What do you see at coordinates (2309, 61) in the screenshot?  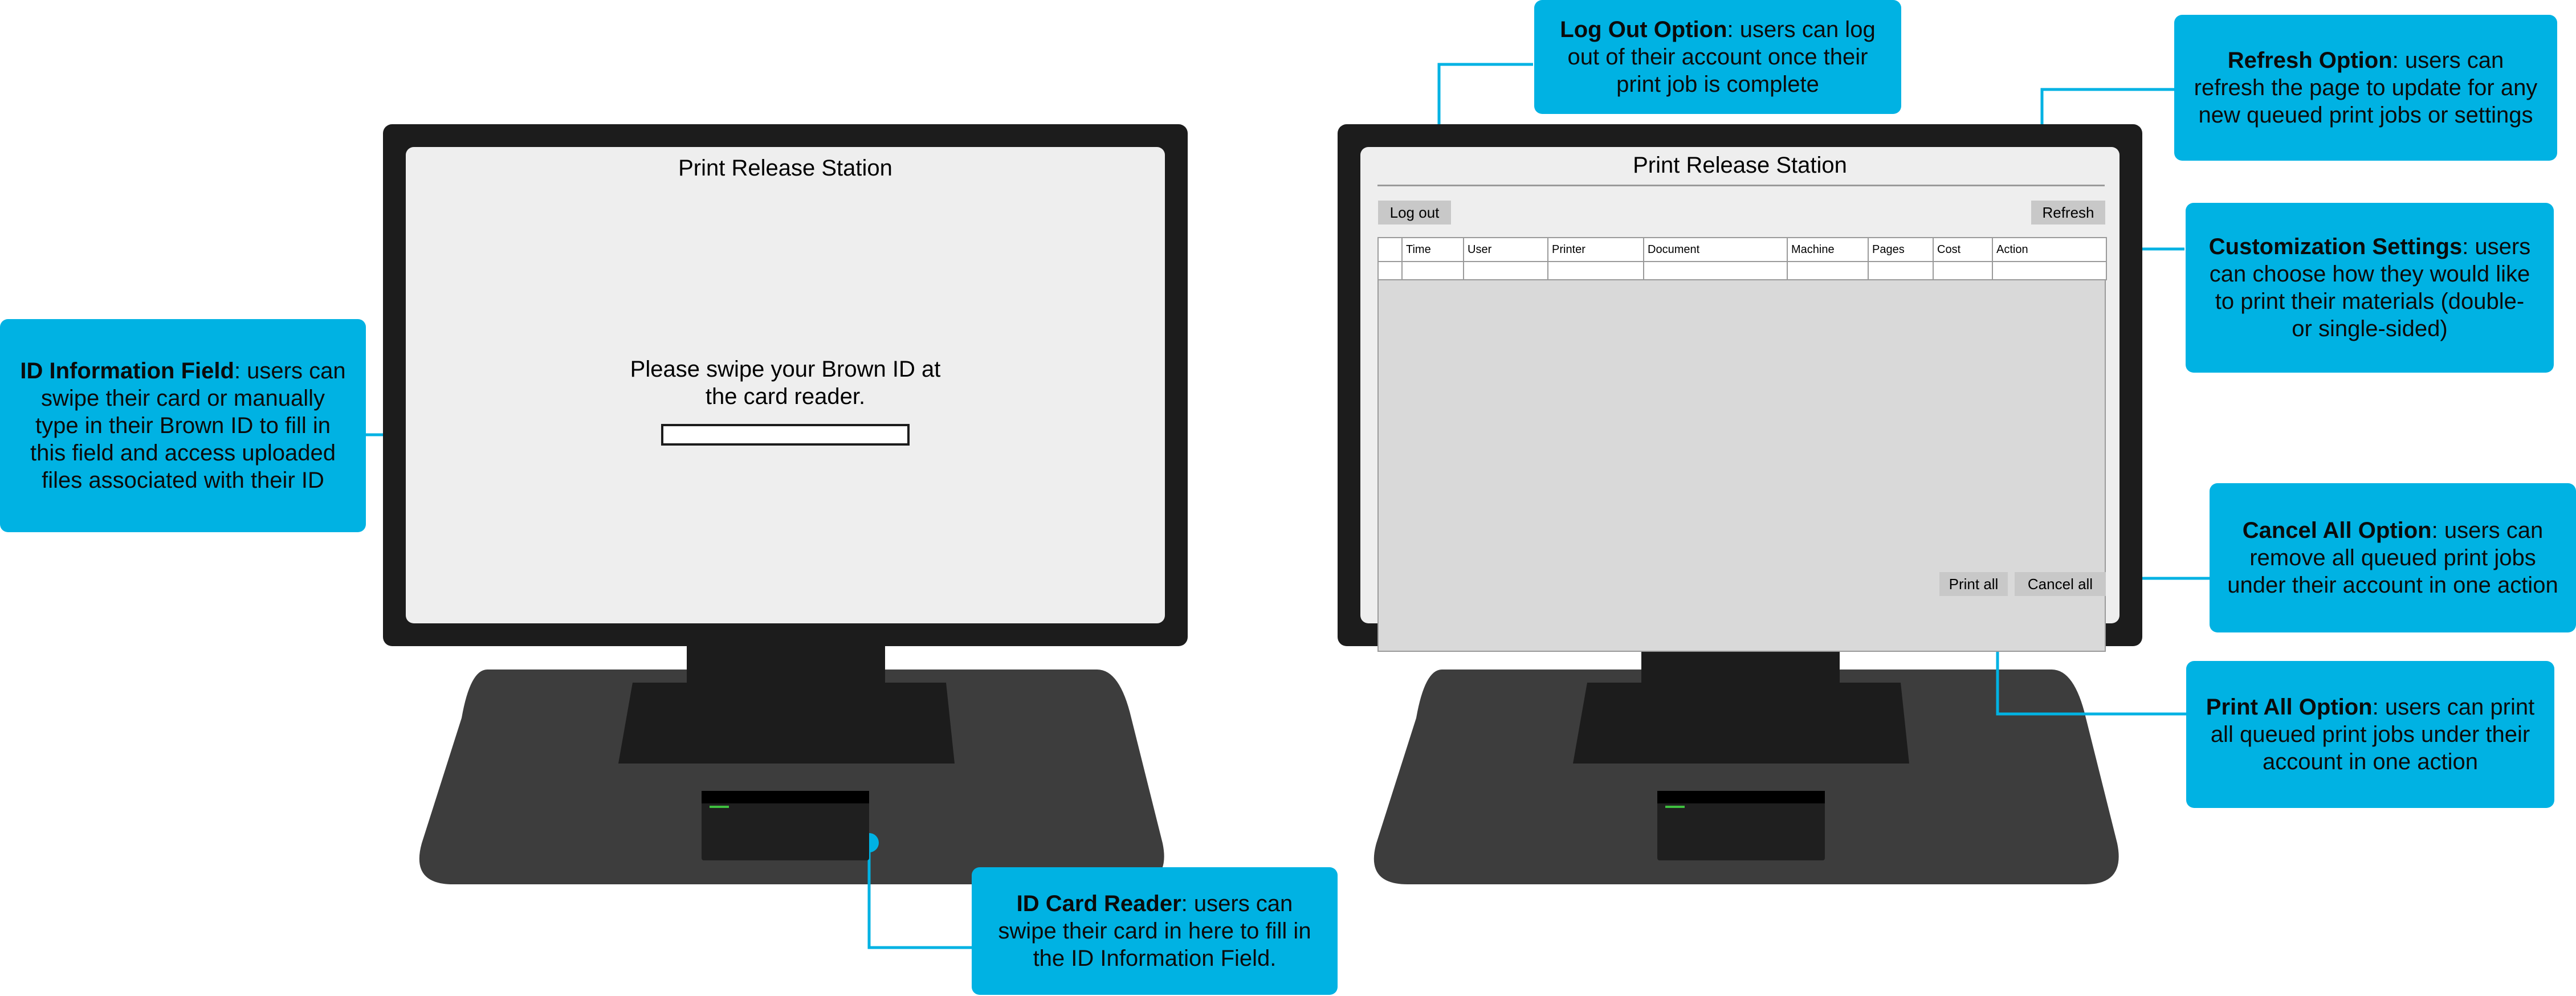 I see `callout-title: Refresh Option` at bounding box center [2309, 61].